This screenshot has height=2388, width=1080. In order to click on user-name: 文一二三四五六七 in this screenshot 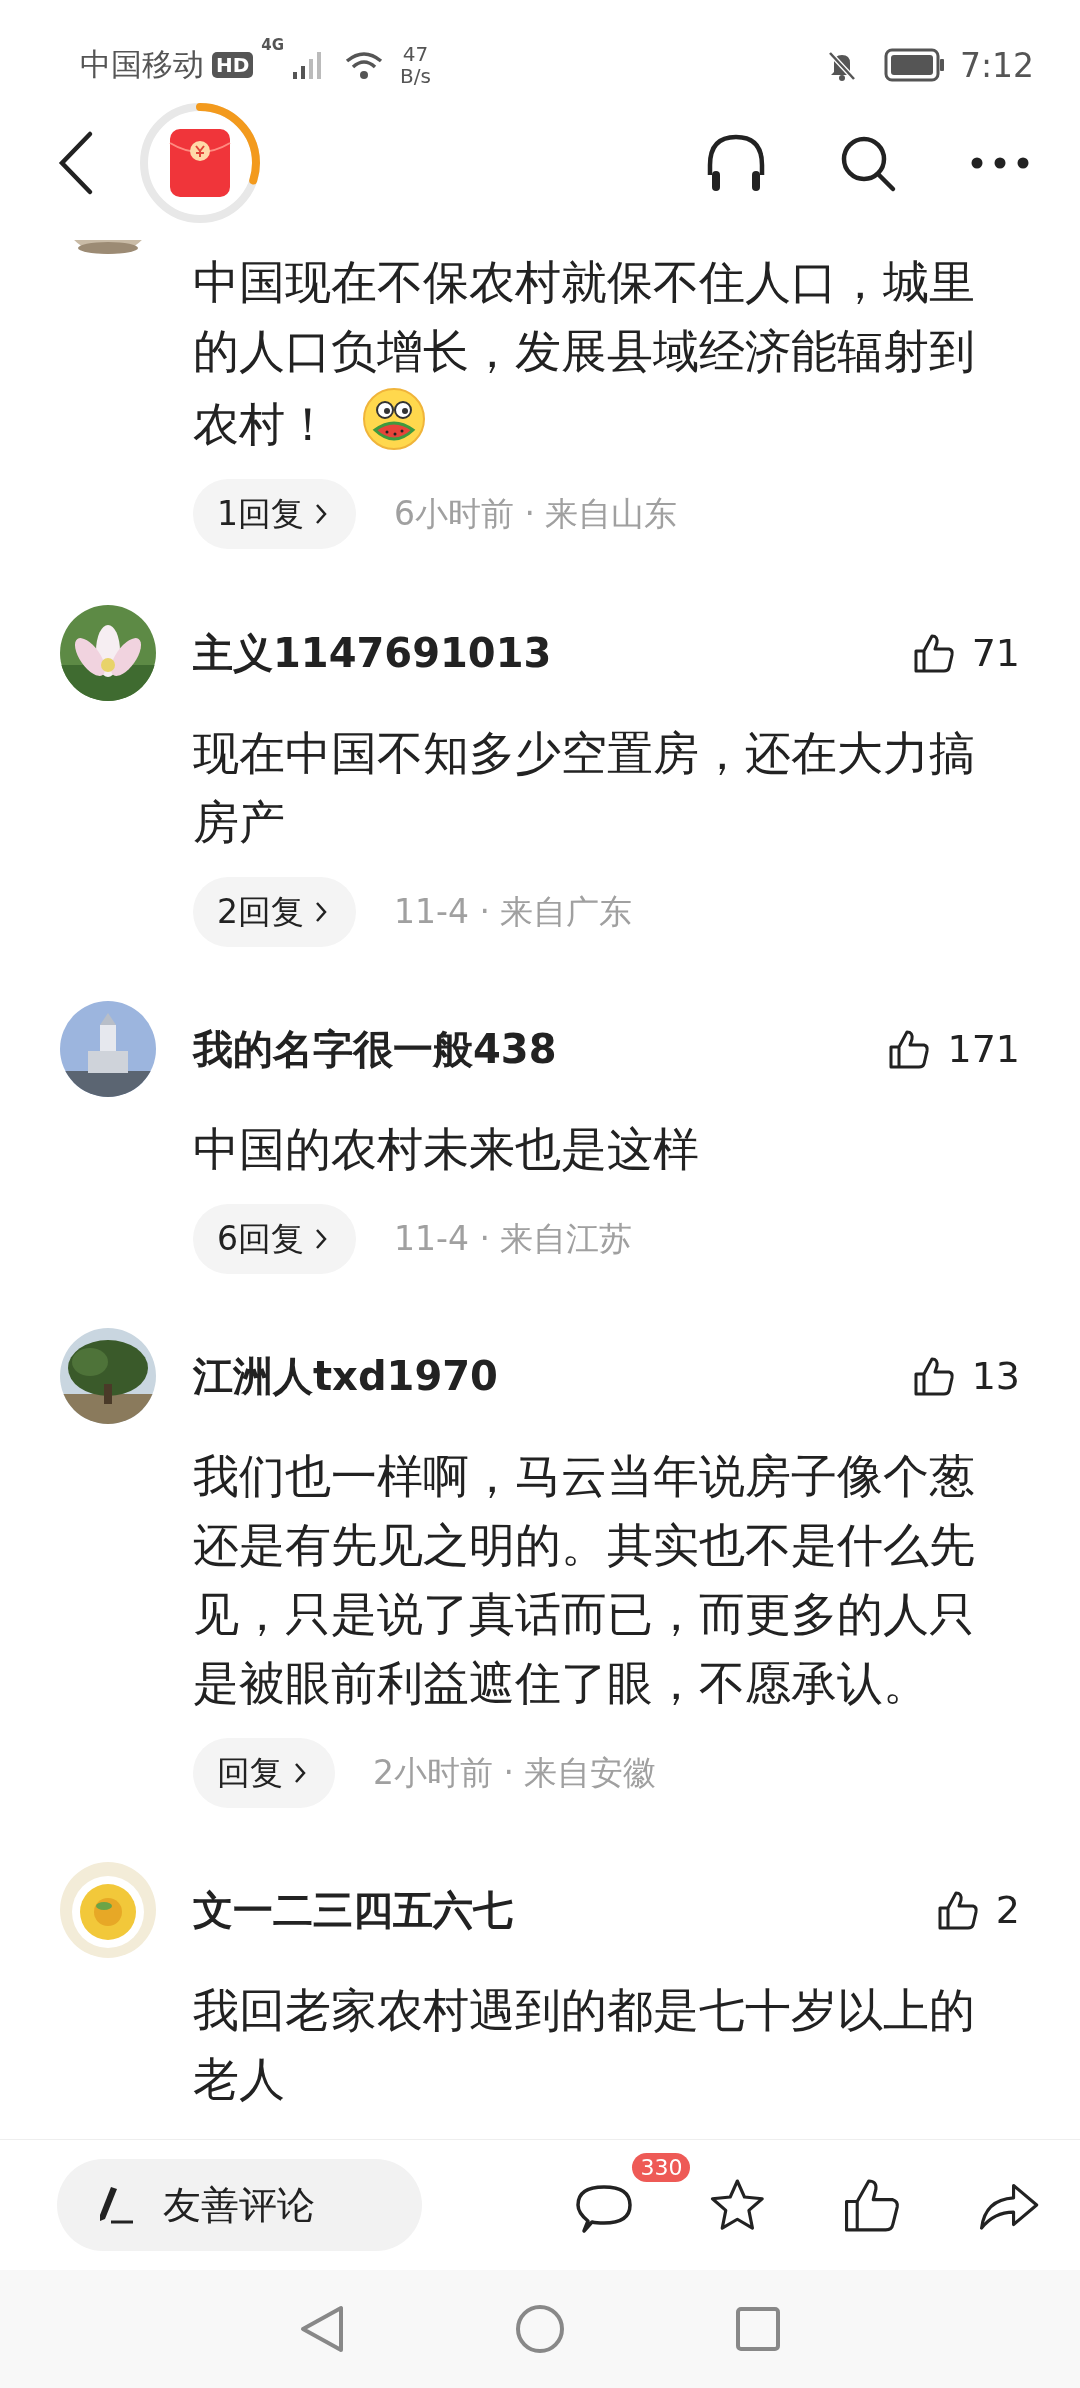, I will do `click(353, 1910)`.